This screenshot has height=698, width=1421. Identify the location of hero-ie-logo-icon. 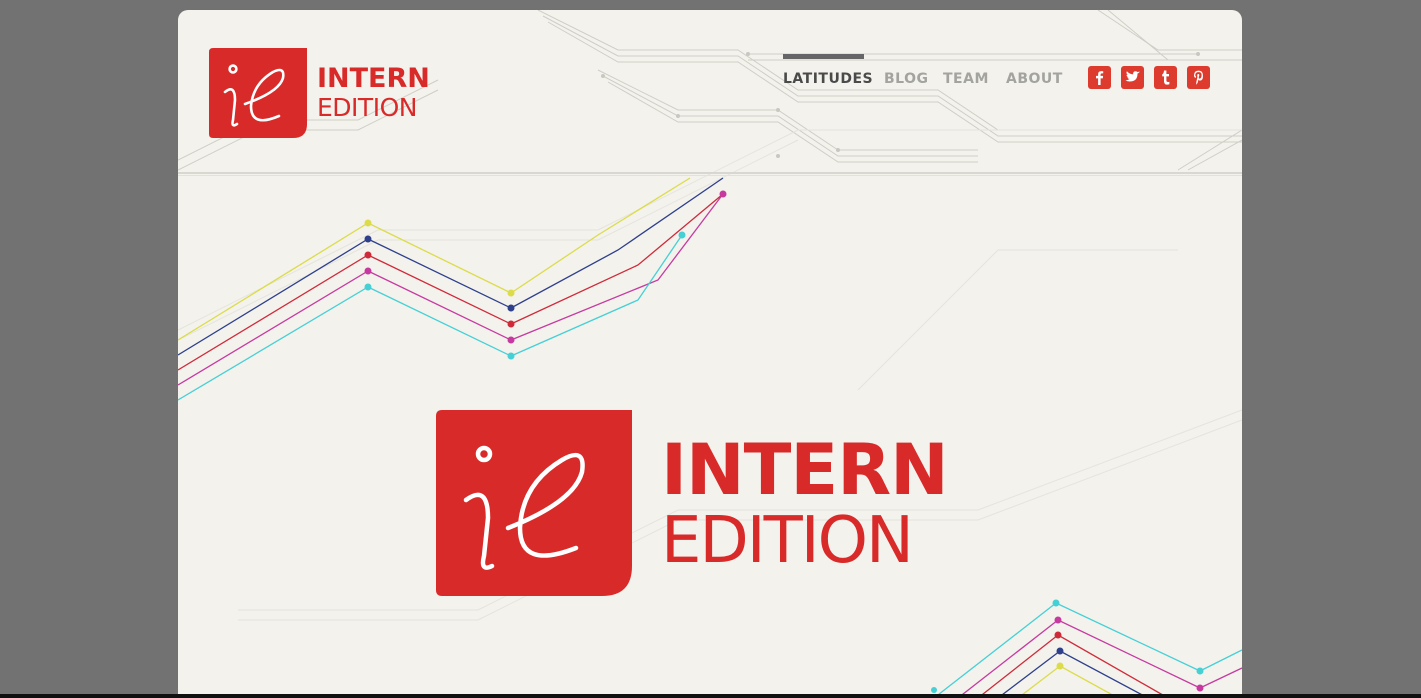
(534, 503).